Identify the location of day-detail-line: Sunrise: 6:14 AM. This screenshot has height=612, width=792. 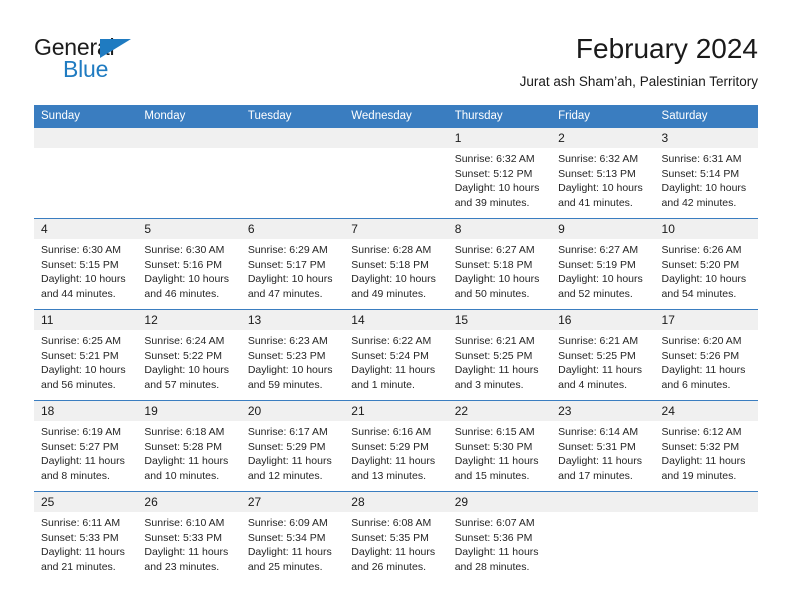
(598, 432).